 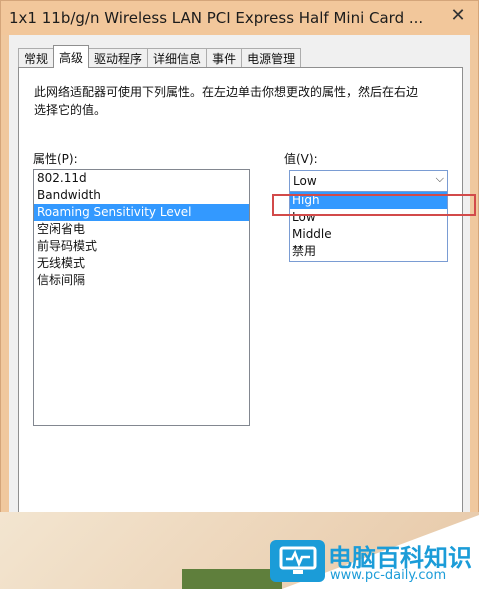 What do you see at coordinates (271, 58) in the screenshot?
I see `tab-power-management: 电源管理` at bounding box center [271, 58].